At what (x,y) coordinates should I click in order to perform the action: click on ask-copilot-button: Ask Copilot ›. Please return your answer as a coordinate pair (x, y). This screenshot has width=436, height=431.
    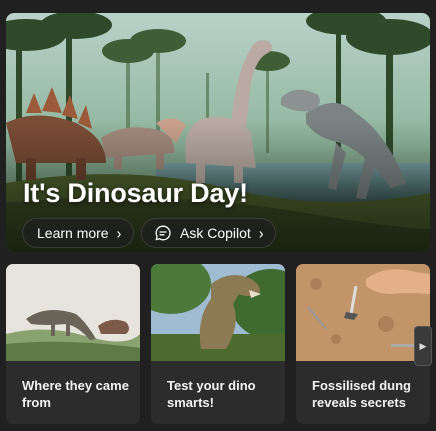
    Looking at the image, I should click on (209, 233).